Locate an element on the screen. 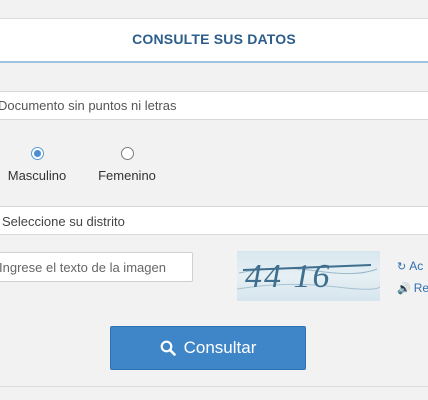 Image resolution: width=428 pixels, height=400 pixels. panel-title: CONSULTE SUS DATOS is located at coordinates (214, 39).